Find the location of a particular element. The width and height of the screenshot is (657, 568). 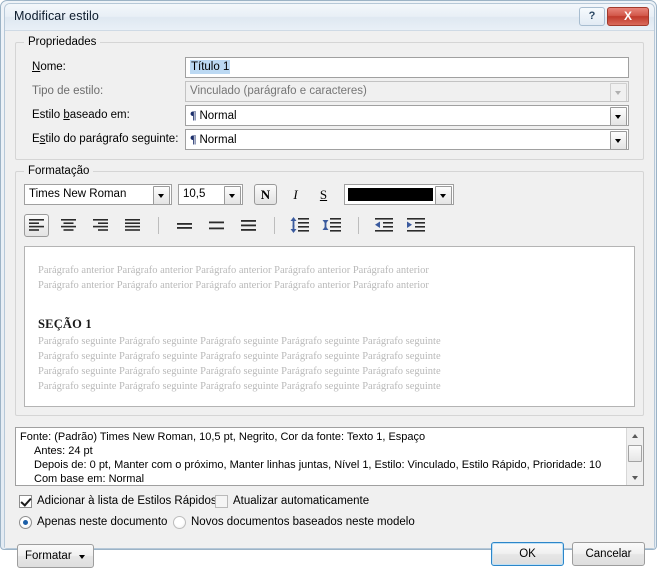

style-type-value: Vinculado (parágrafo e caracteres) is located at coordinates (278, 91).